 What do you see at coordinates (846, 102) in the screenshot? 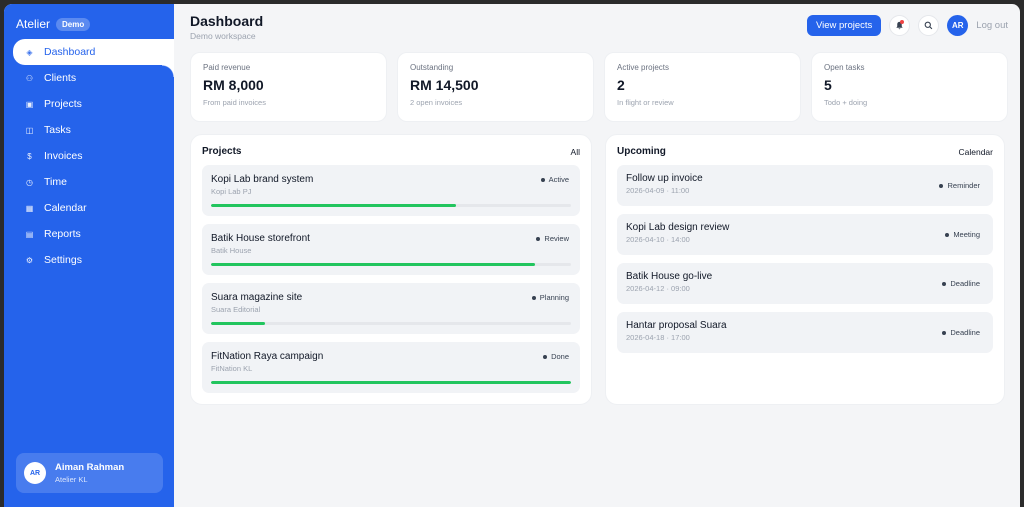
I see `stat-sub: Todo + doing` at bounding box center [846, 102].